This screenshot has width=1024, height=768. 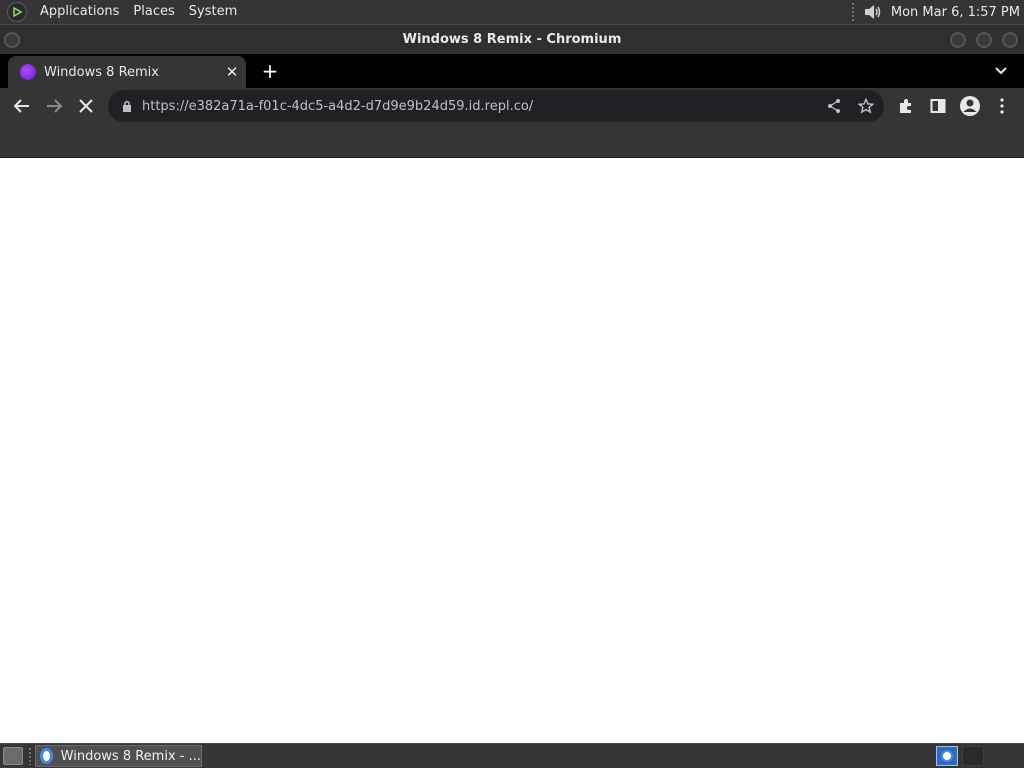 I want to click on back-button, so click(x=22, y=106).